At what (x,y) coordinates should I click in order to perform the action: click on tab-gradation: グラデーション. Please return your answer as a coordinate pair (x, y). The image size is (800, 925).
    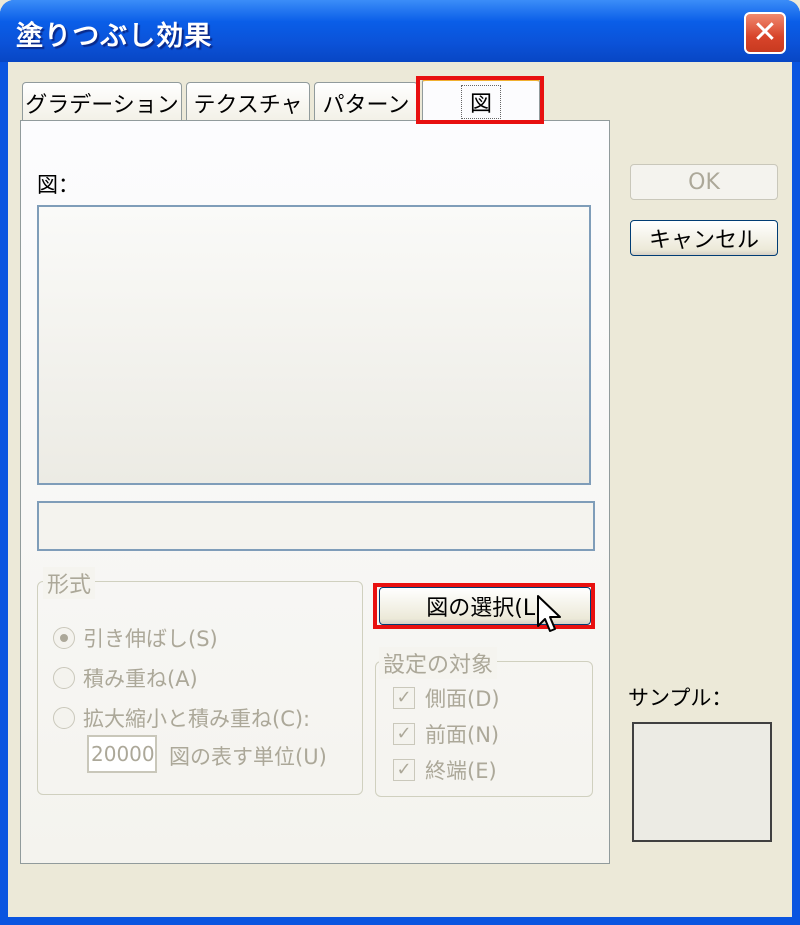
    Looking at the image, I should click on (102, 102).